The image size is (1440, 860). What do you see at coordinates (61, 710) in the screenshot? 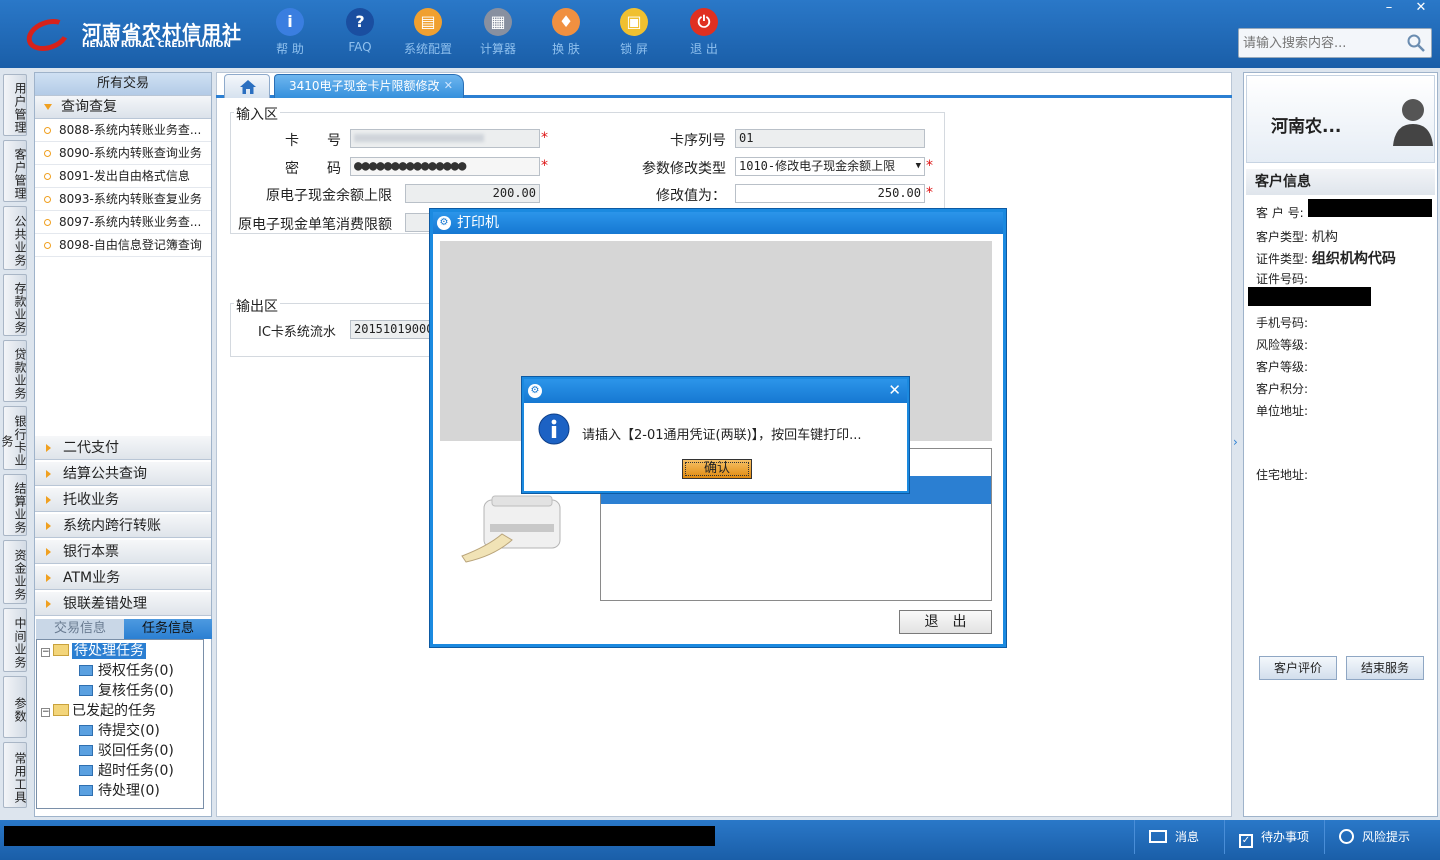
I see `folder-icon` at bounding box center [61, 710].